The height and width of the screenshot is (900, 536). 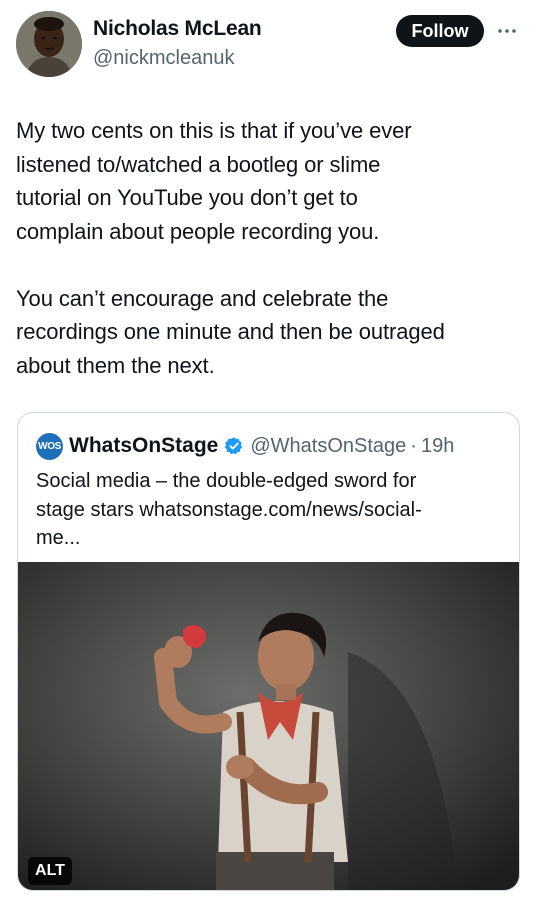 What do you see at coordinates (437, 446) in the screenshot?
I see `quoted-timestamp: 19h` at bounding box center [437, 446].